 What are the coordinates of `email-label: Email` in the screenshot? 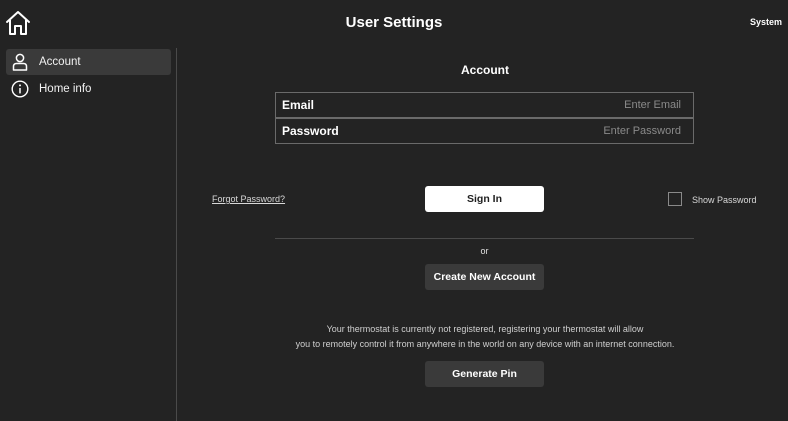 It's located at (298, 105).